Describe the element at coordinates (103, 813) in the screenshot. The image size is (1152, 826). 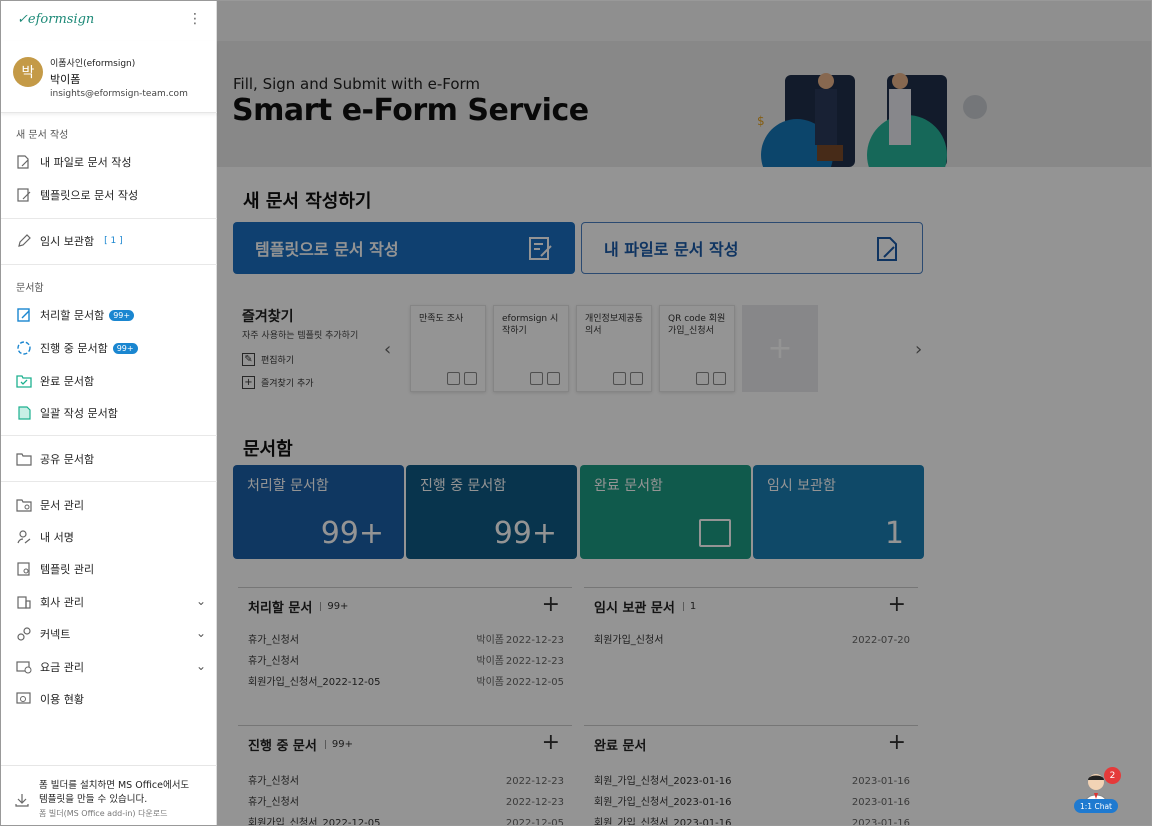
I see `promo-download-link: 폼 빌더(MS Office add-in) 다운로드` at that location.